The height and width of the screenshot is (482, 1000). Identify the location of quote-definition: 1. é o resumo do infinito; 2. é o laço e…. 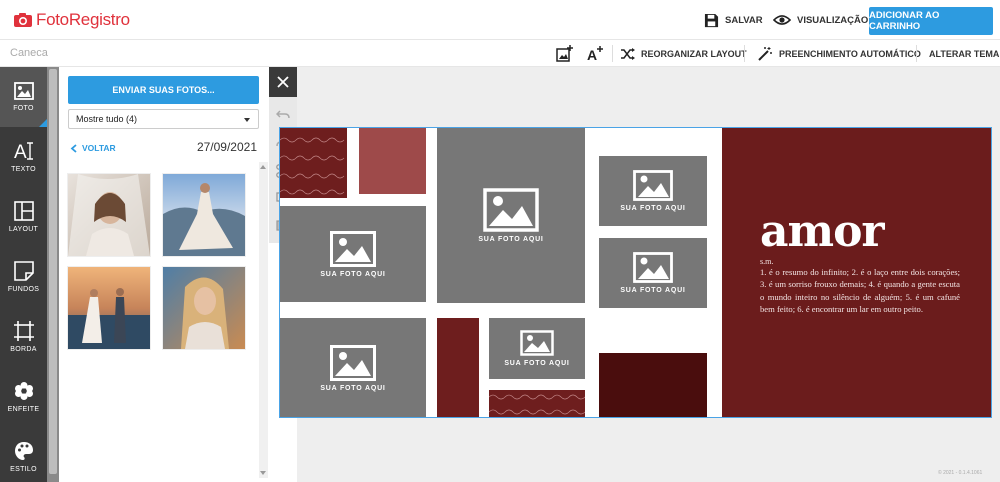
(860, 290).